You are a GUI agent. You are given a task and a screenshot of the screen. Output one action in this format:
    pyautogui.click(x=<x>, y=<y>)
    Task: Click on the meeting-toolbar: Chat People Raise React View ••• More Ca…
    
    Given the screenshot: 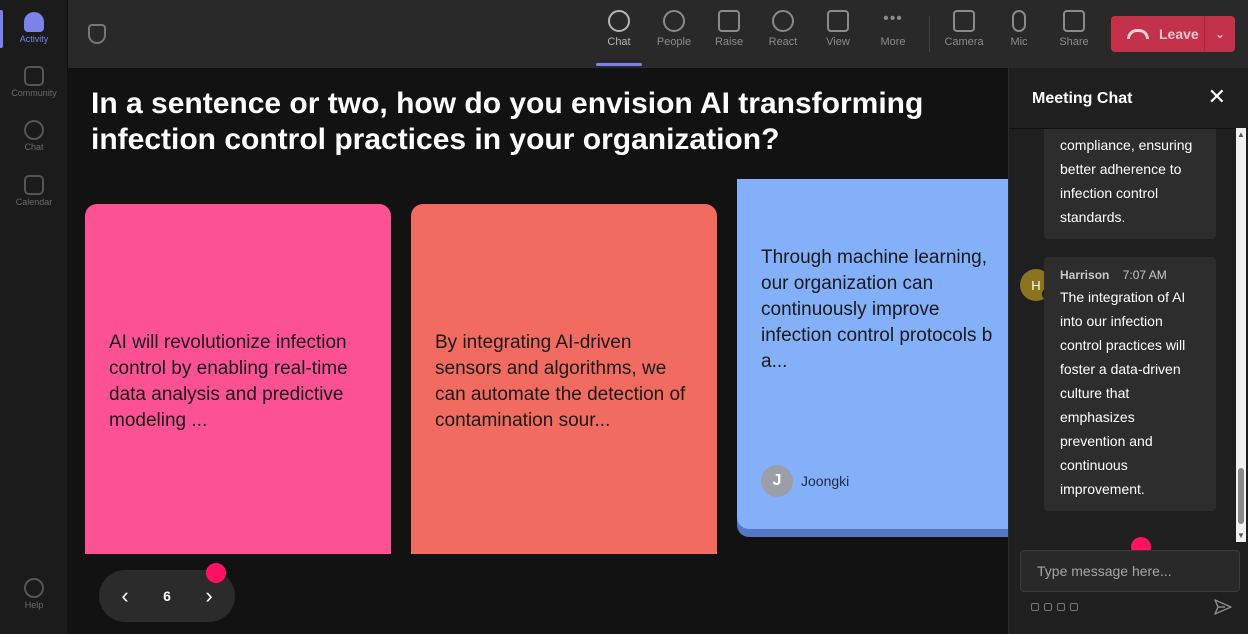 What is the action you would take?
    pyautogui.click(x=658, y=34)
    